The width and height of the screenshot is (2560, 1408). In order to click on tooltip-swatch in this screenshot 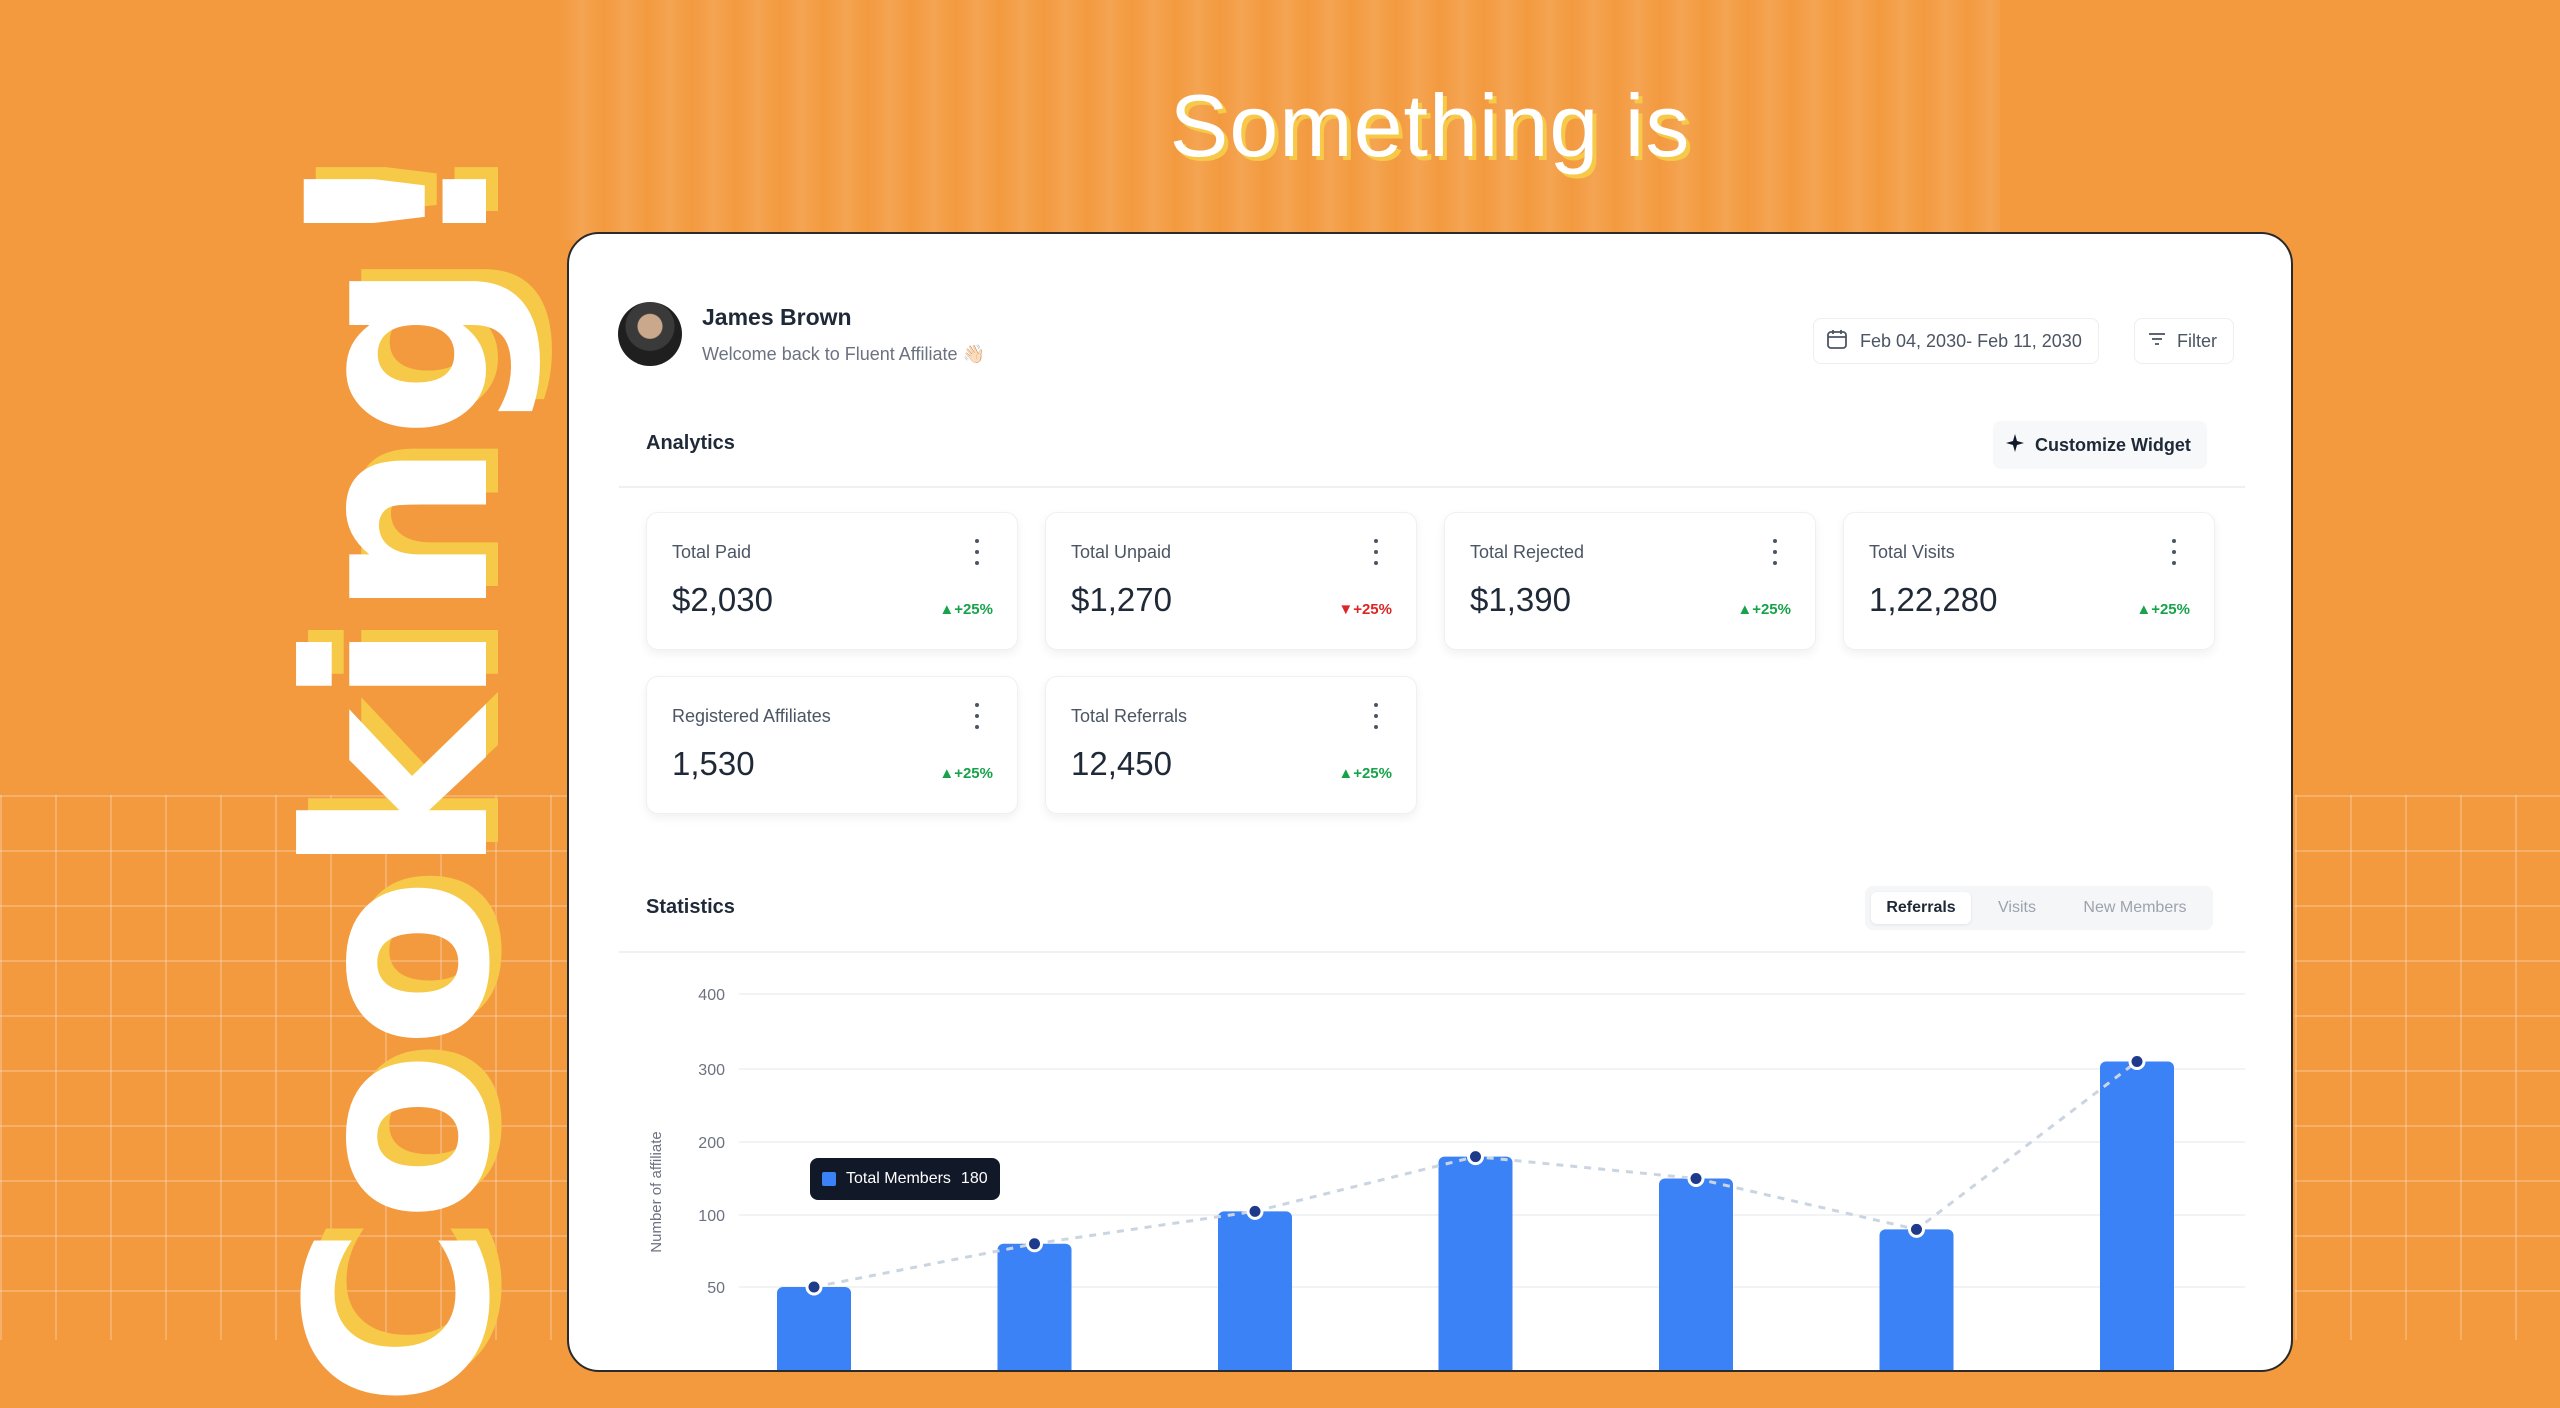, I will do `click(829, 1179)`.